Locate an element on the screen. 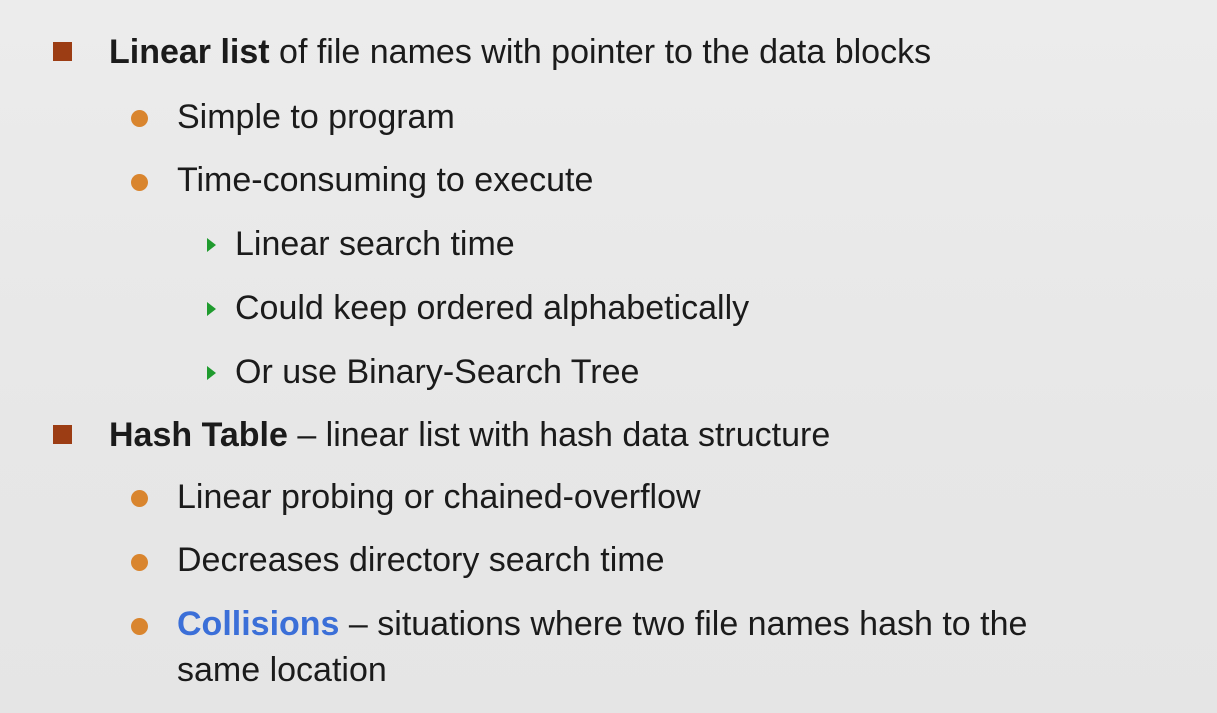 The height and width of the screenshot is (713, 1217). bullet-collisions-continuation: same location is located at coordinates (282, 670).